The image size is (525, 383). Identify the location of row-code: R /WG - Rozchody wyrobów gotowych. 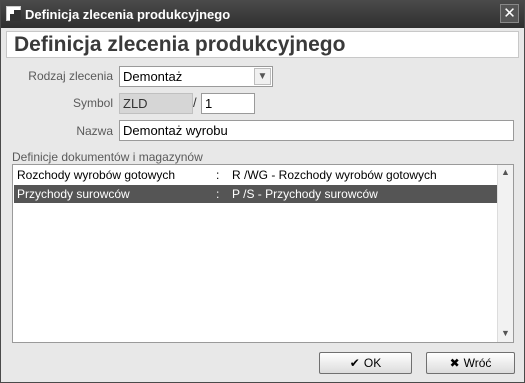
(334, 175).